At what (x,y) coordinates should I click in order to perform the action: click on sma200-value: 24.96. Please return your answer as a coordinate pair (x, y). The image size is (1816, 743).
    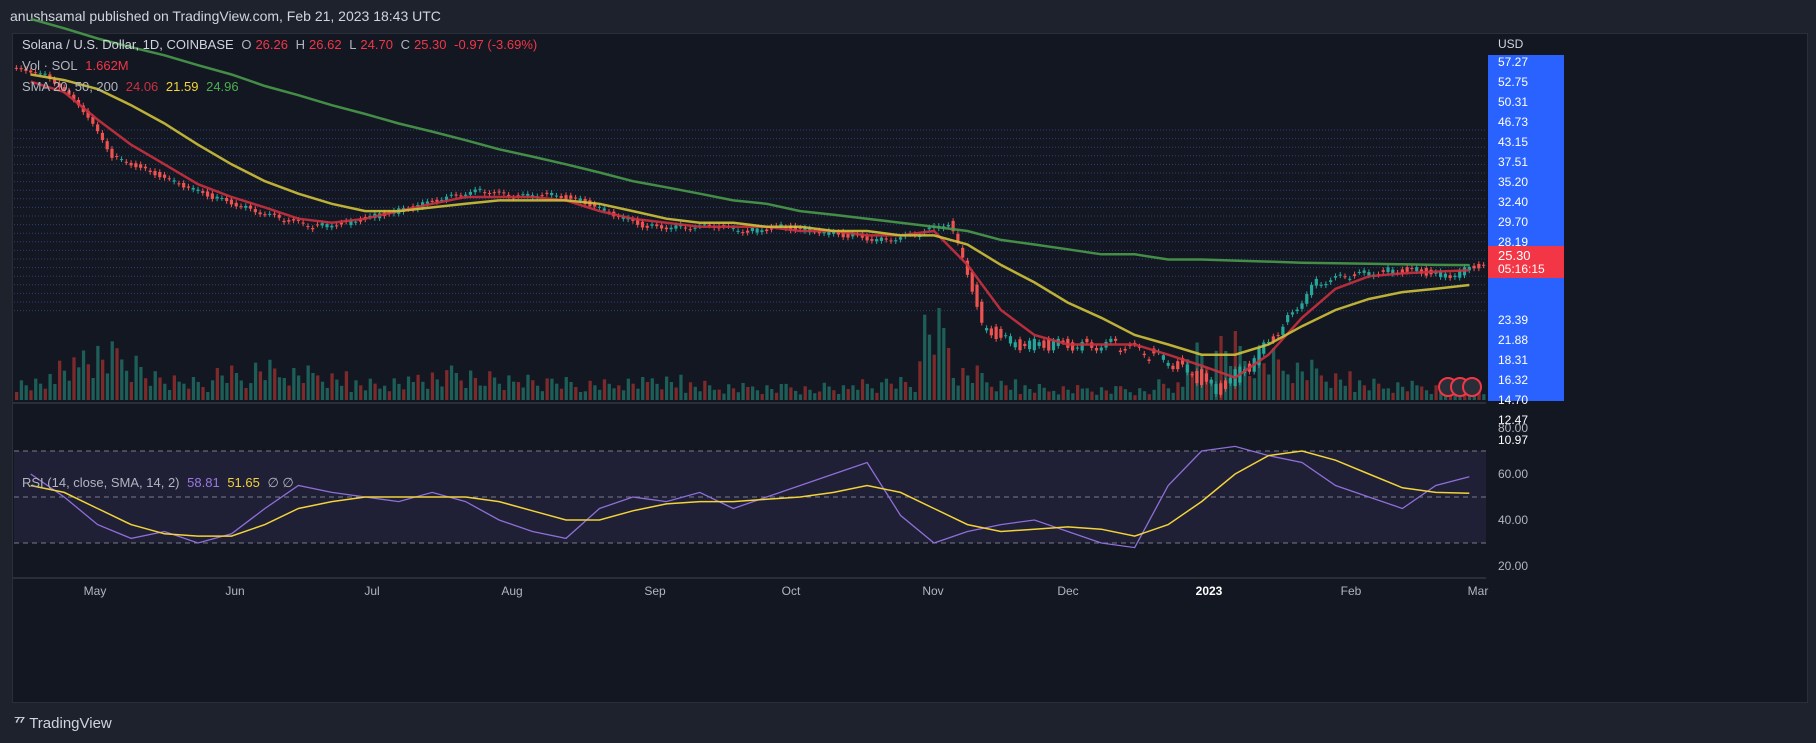
    Looking at the image, I should click on (222, 86).